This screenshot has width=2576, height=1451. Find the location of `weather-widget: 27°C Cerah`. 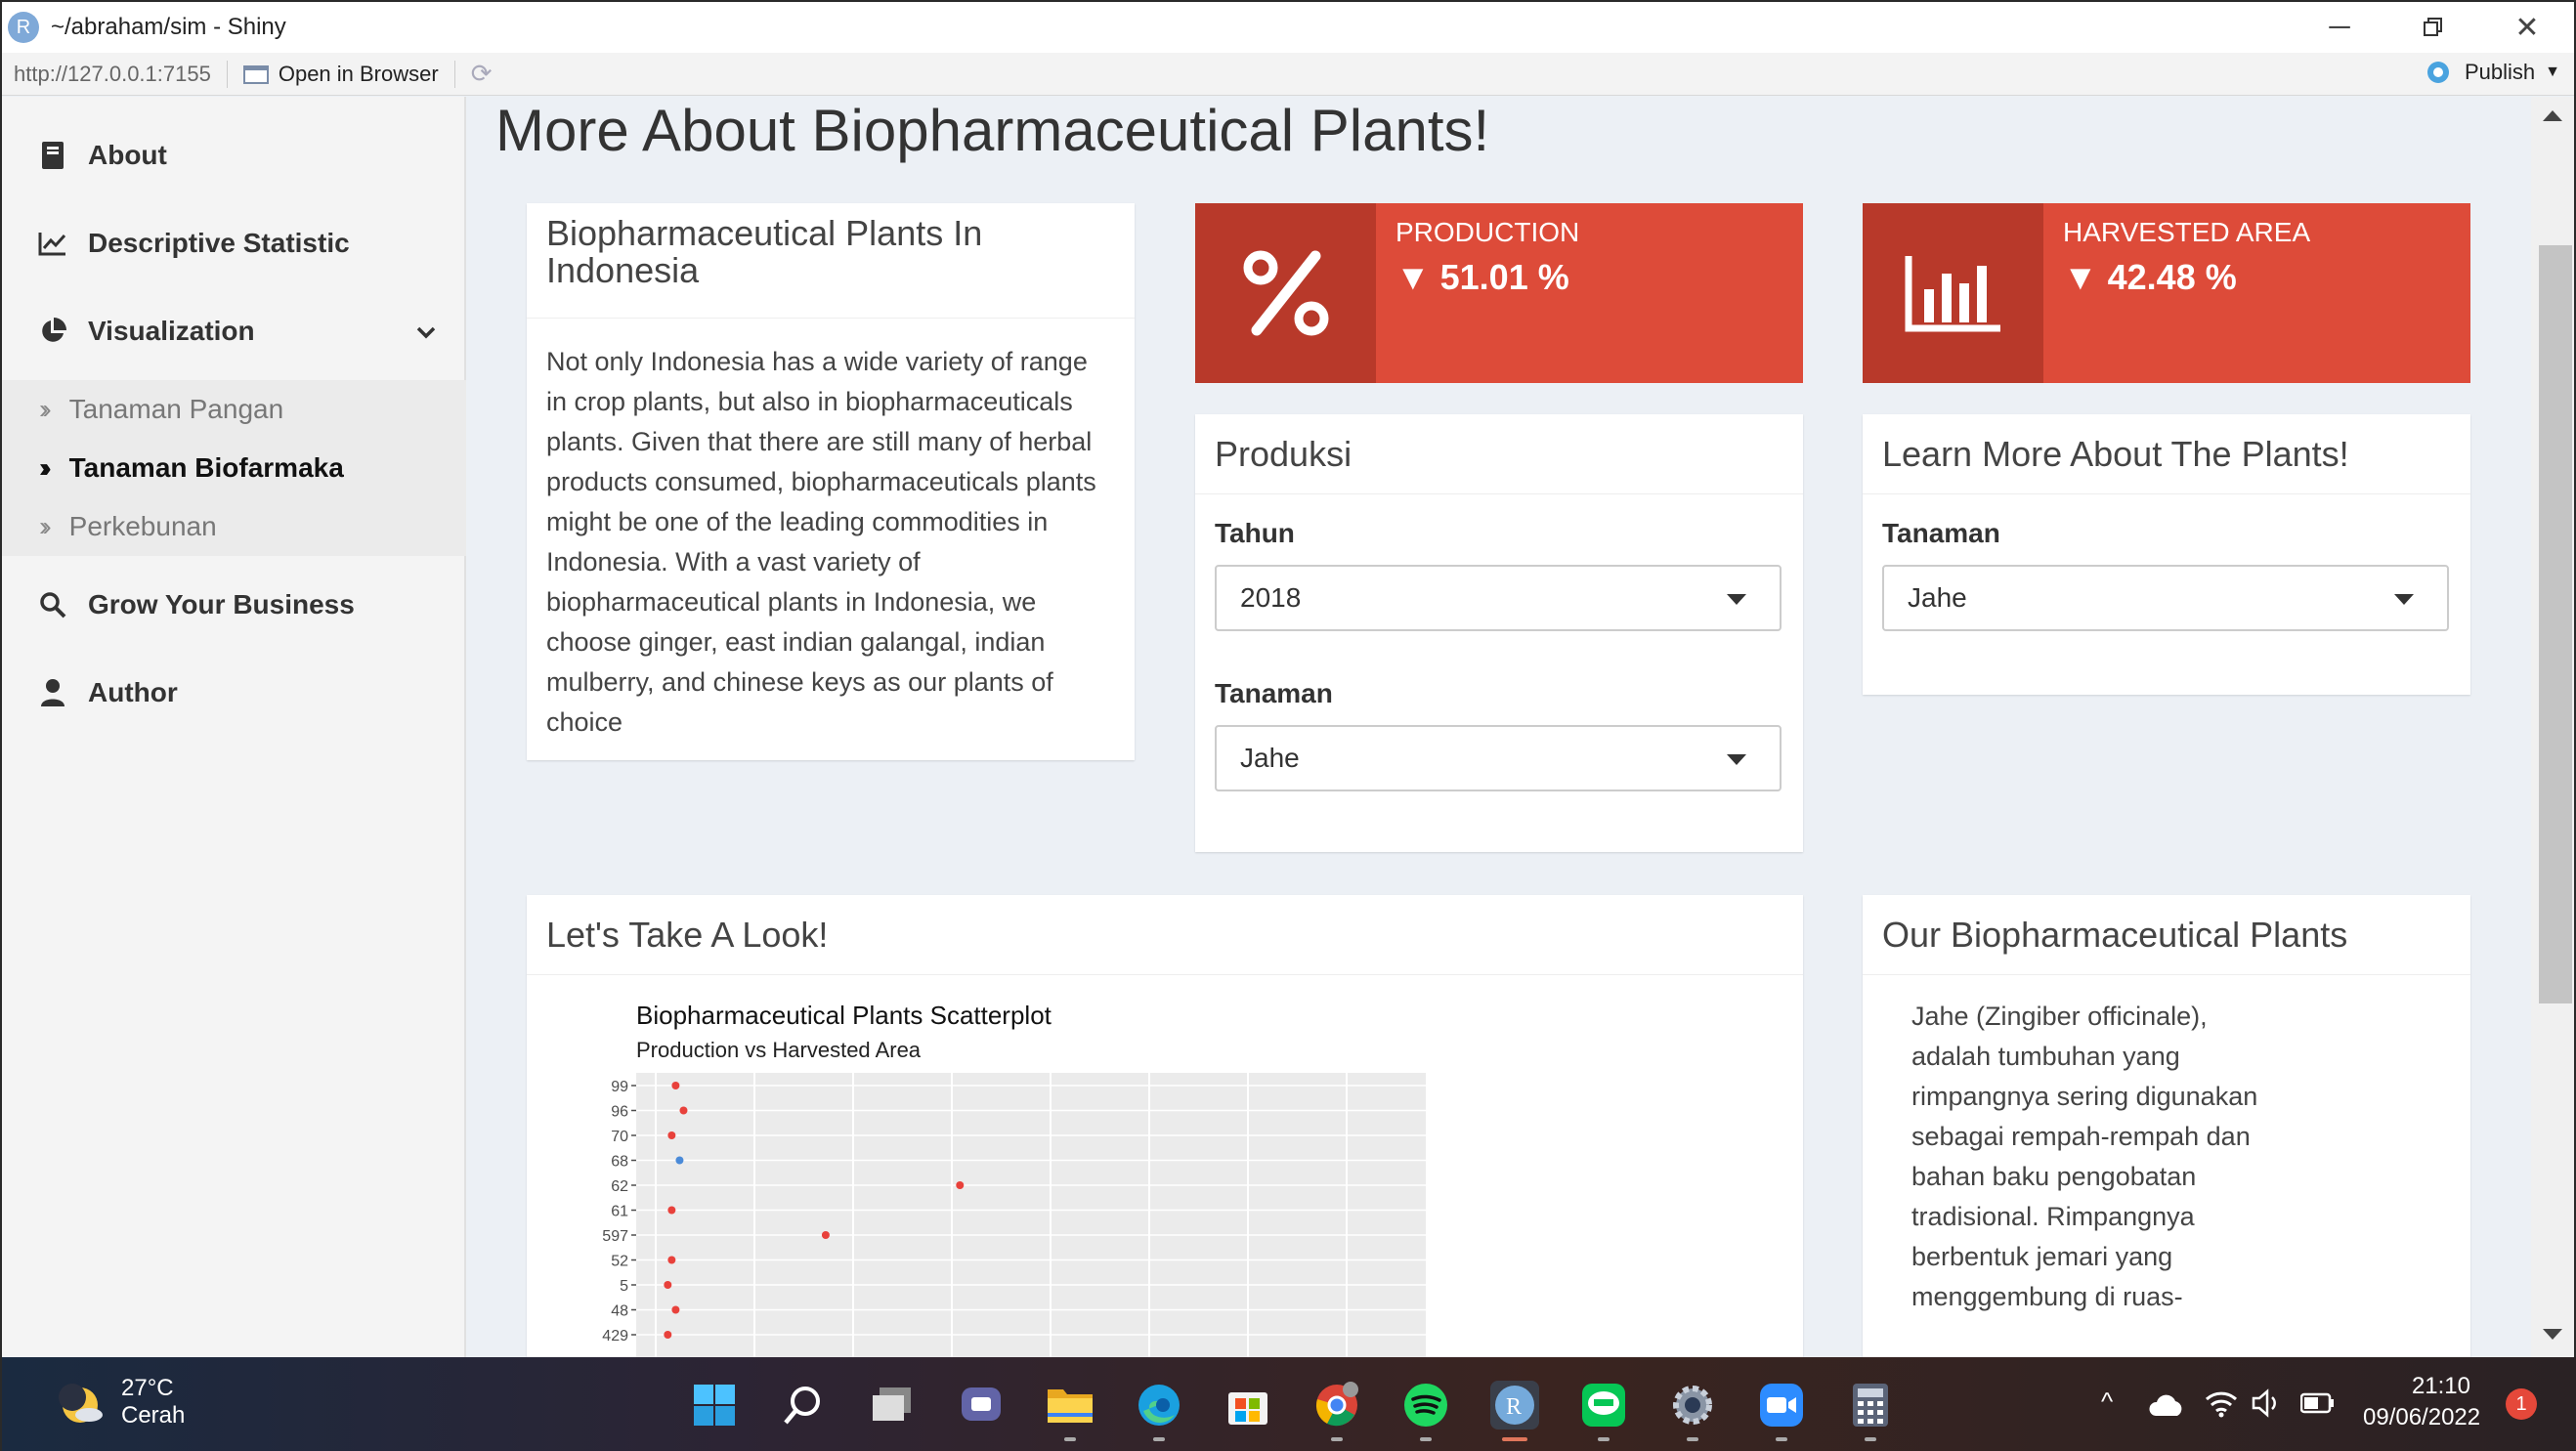

weather-widget: 27°C Cerah is located at coordinates (121, 1403).